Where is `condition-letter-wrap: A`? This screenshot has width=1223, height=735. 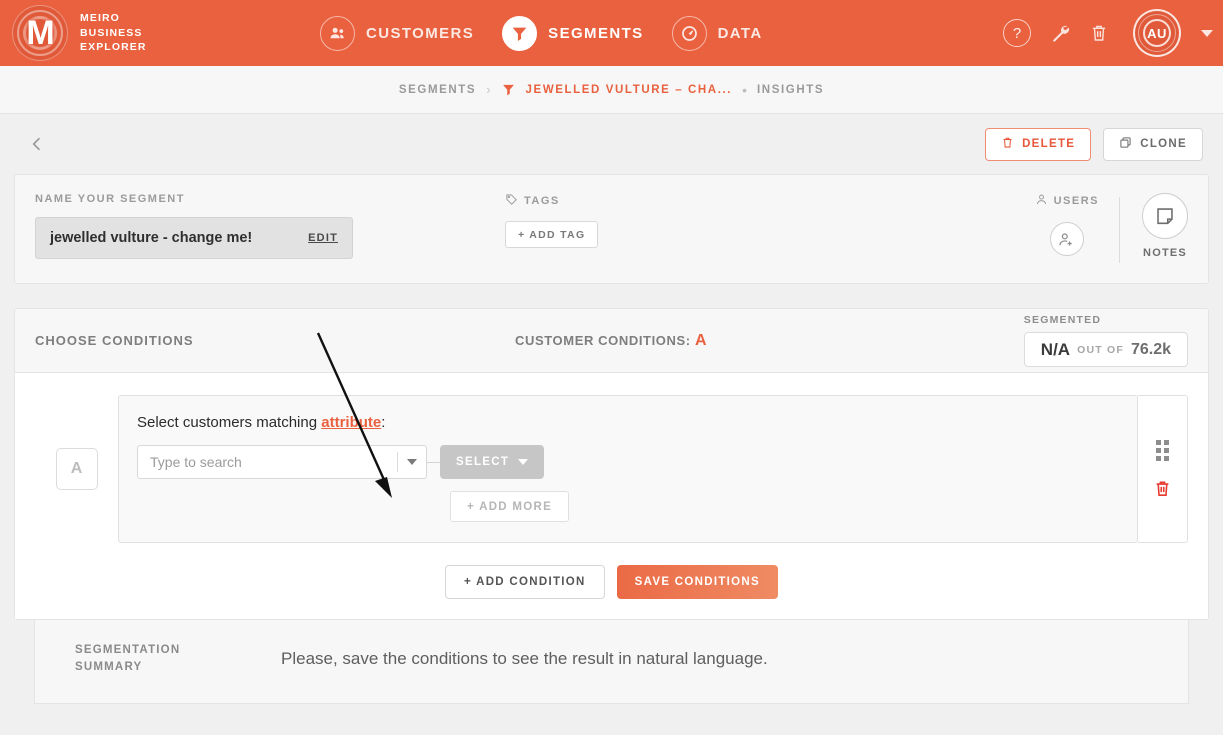
condition-letter-wrap: A is located at coordinates (76, 469).